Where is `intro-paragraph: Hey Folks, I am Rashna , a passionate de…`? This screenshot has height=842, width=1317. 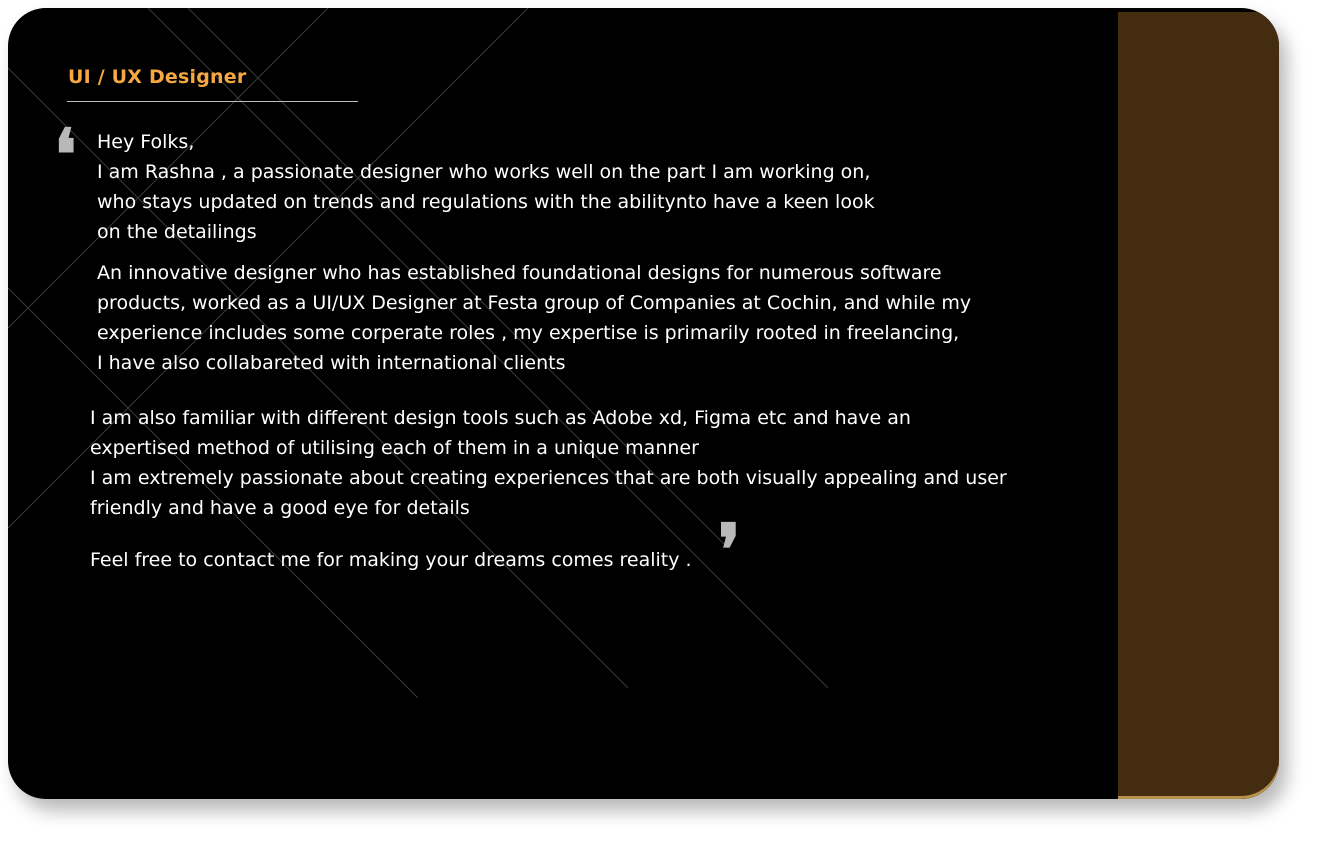
intro-paragraph: Hey Folks, I am Rashna , a passionate de… is located at coordinates (486, 187).